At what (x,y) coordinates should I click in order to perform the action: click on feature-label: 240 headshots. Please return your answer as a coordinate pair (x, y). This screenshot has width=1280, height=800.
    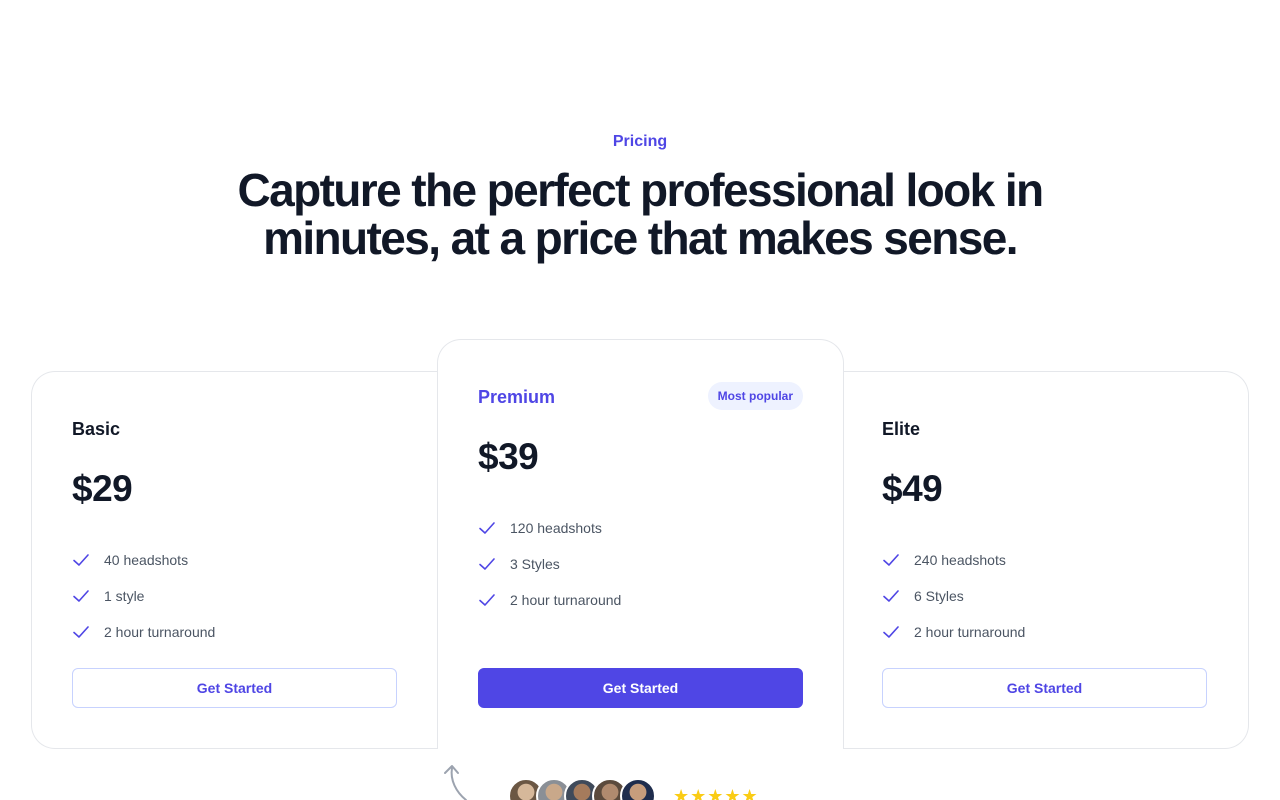
    Looking at the image, I should click on (960, 560).